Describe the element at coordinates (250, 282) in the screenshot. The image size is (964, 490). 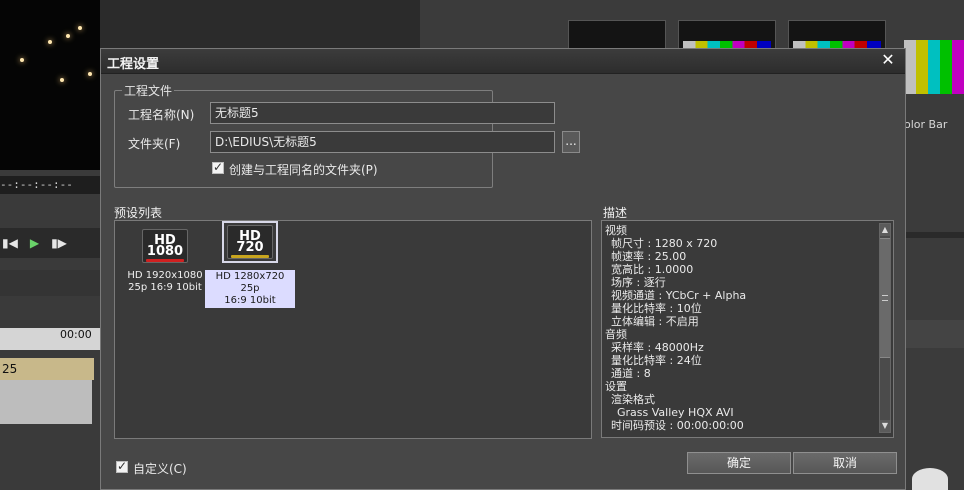
I see `preset-line1: HD 1280x720 25p` at that location.